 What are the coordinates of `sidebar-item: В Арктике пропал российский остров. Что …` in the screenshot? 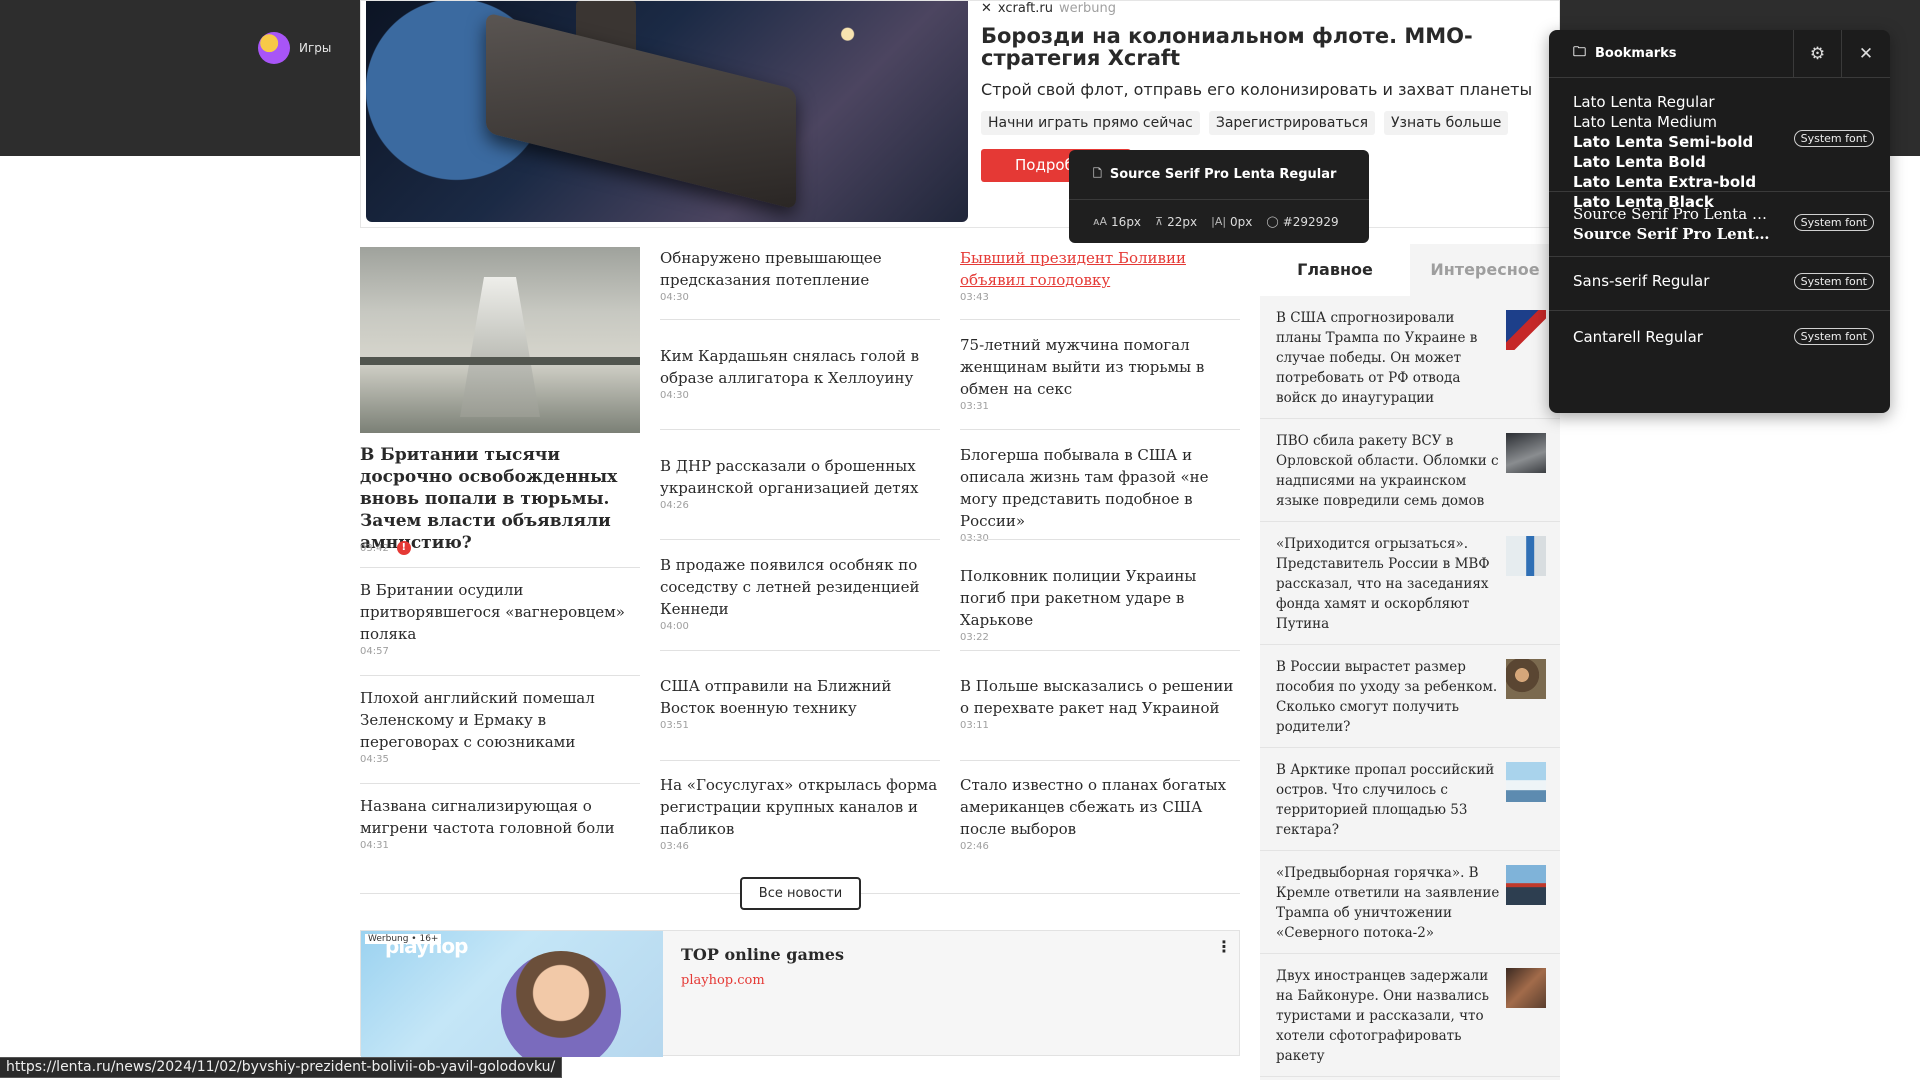 It's located at (1410, 799).